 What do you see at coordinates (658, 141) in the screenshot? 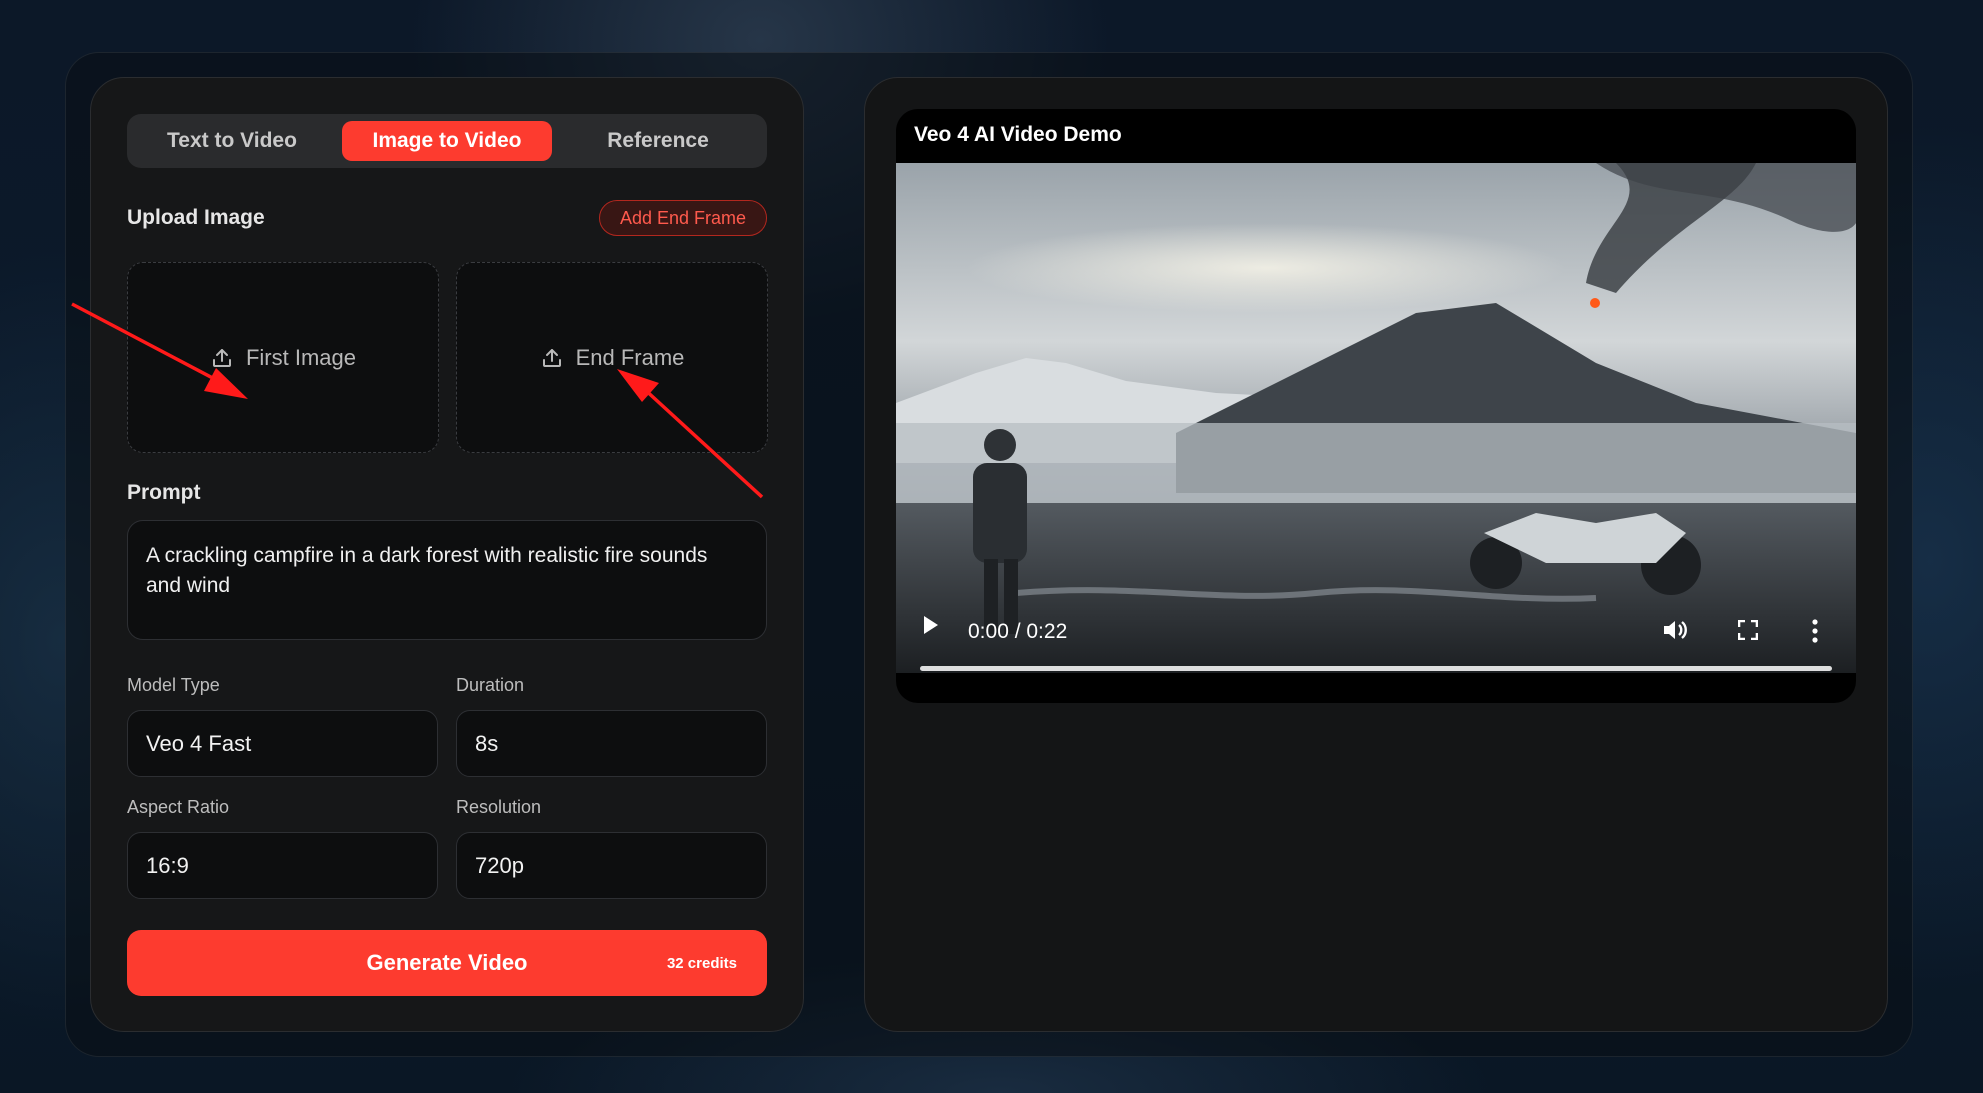
I see `tab-reference: Reference` at bounding box center [658, 141].